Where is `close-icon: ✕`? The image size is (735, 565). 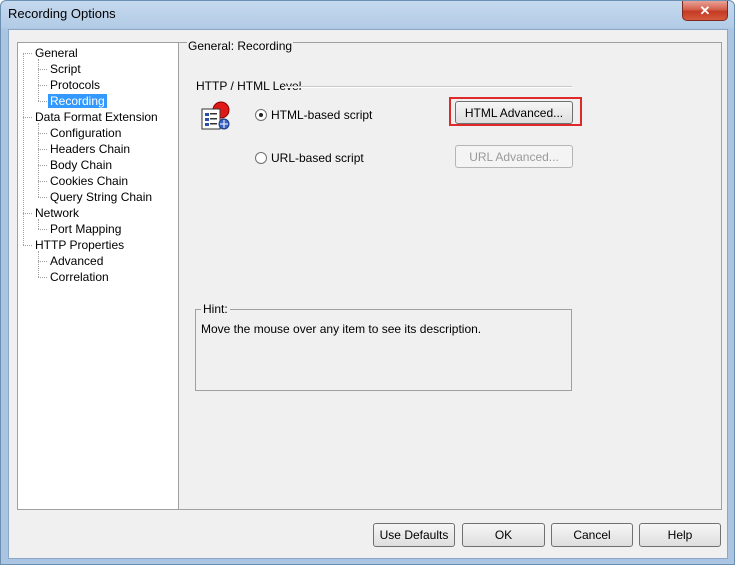 close-icon: ✕ is located at coordinates (705, 10).